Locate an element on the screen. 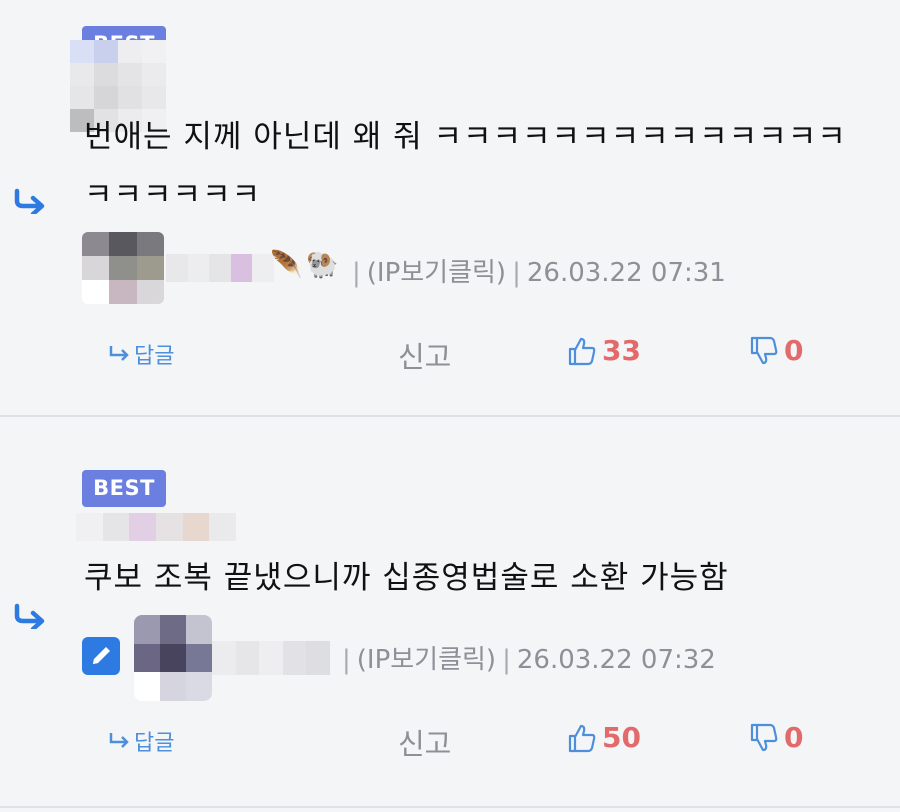 This screenshot has width=900, height=812. like-count: 33 is located at coordinates (621, 350).